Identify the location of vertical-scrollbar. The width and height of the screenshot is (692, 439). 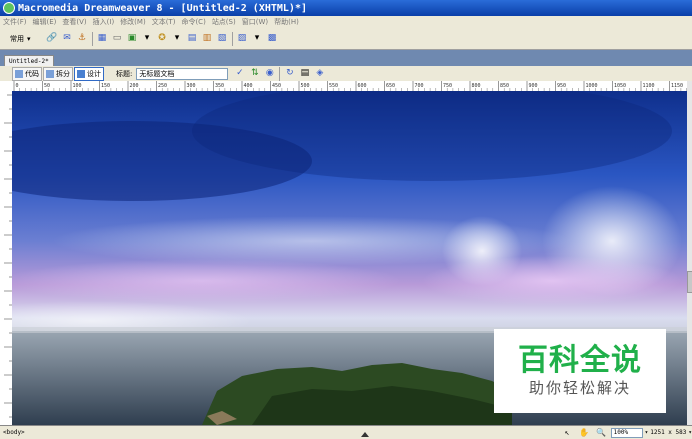
(689, 253).